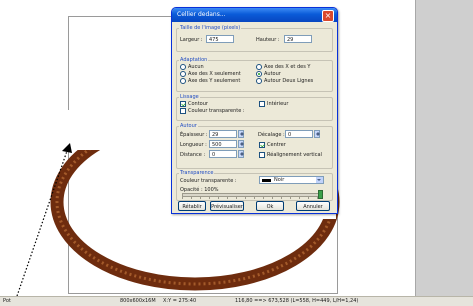 Image resolution: width=473 pixels, height=306 pixels. Describe the element at coordinates (115, 130) in the screenshot. I see `ring-gap-mask` at that location.